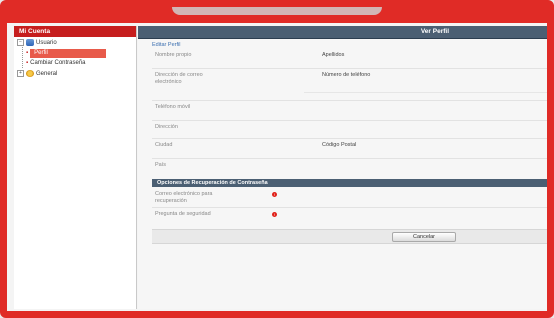 The image size is (554, 318). I want to click on field-direccion: Dirección, so click(349, 130).